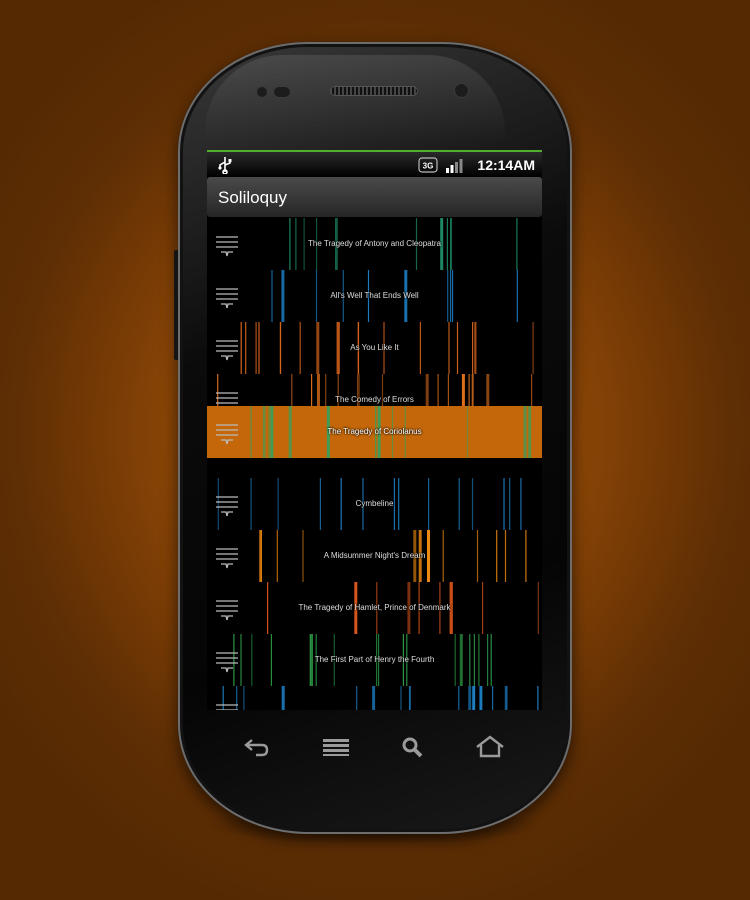 The image size is (750, 900). Describe the element at coordinates (374, 91) in the screenshot. I see `earpiece-speaker` at that location.